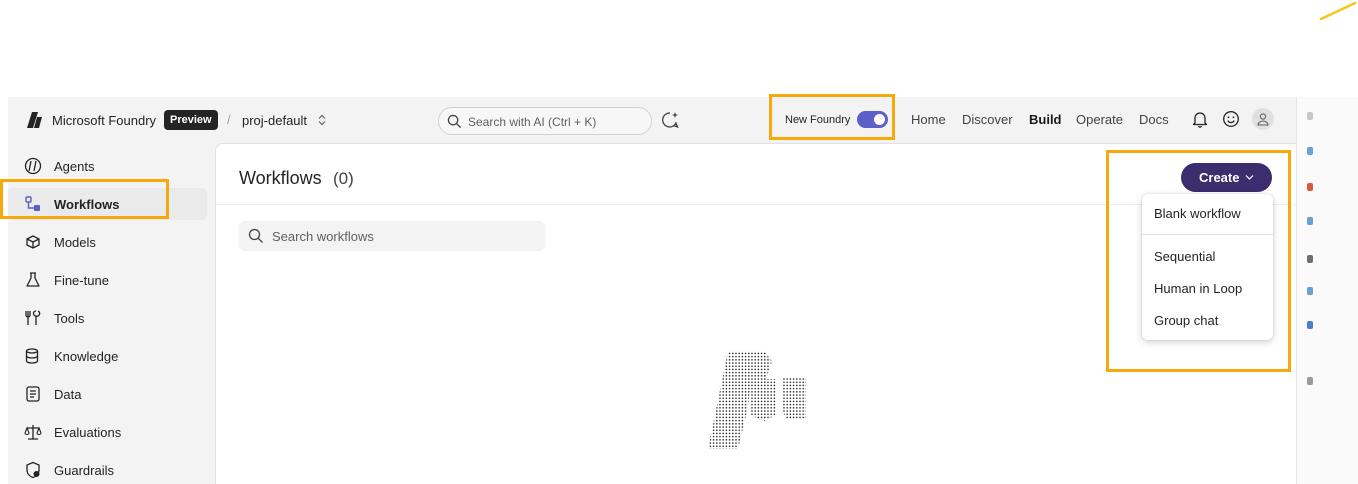 The height and width of the screenshot is (484, 1358). What do you see at coordinates (1231, 119) in the screenshot?
I see `smiley-feedback-icon` at bounding box center [1231, 119].